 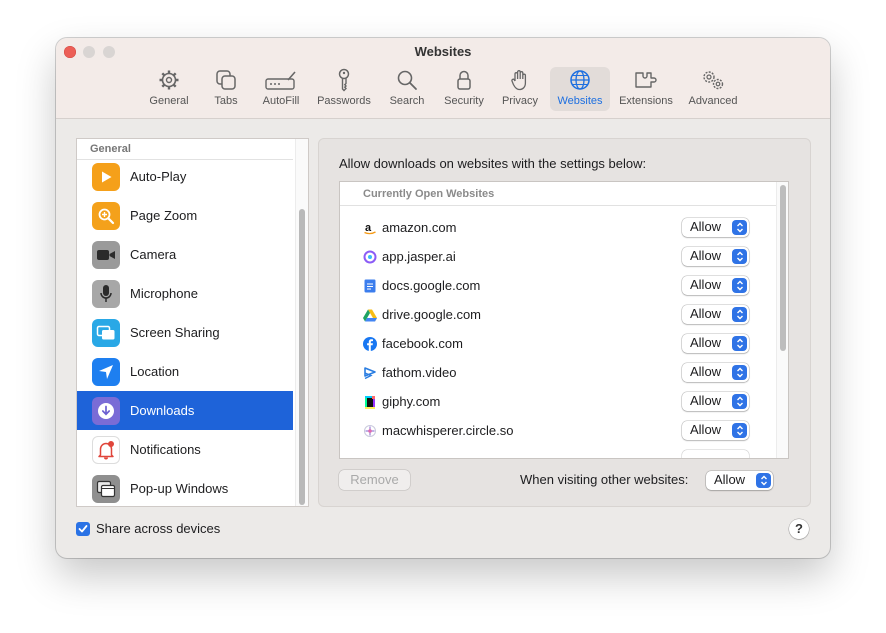 I want to click on giphy-favicon, so click(x=370, y=402).